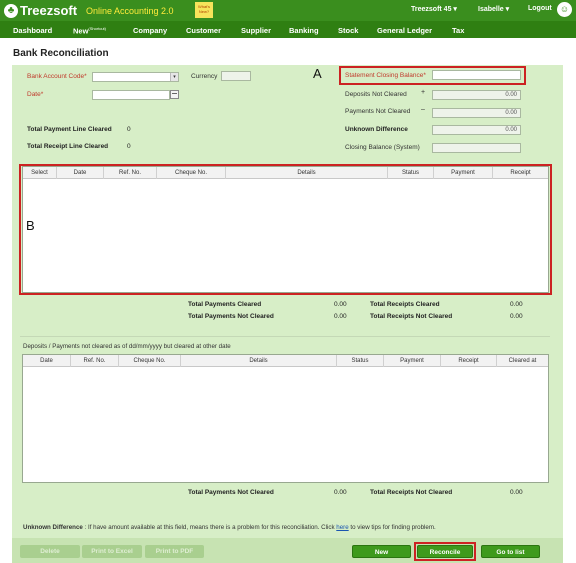 The image size is (576, 563). I want to click on annotation-b: B, so click(30, 225).